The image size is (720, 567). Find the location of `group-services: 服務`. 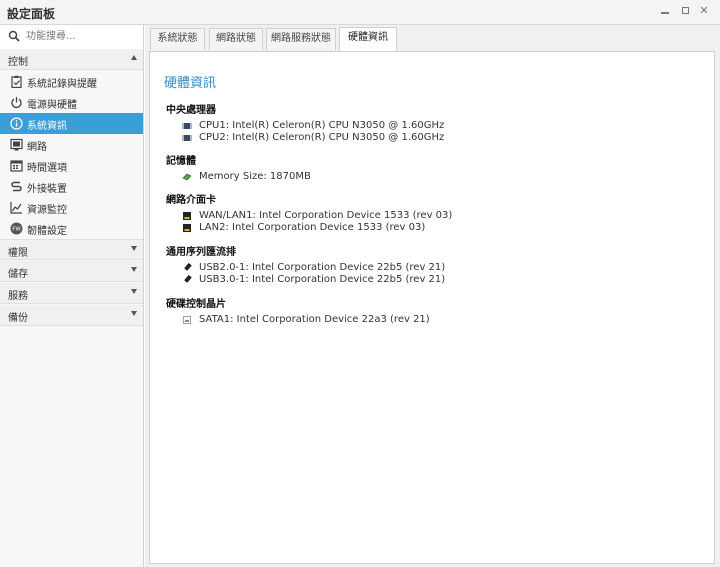

group-services: 服務 is located at coordinates (71, 293).